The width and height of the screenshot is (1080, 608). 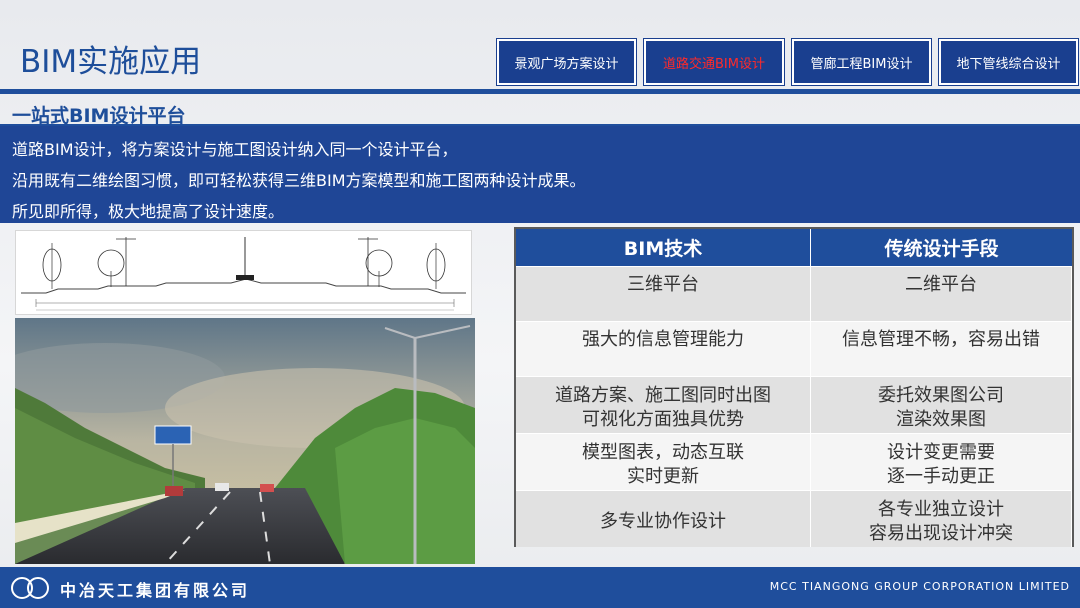 I want to click on page-title: BIM实施应用, so click(x=111, y=62).